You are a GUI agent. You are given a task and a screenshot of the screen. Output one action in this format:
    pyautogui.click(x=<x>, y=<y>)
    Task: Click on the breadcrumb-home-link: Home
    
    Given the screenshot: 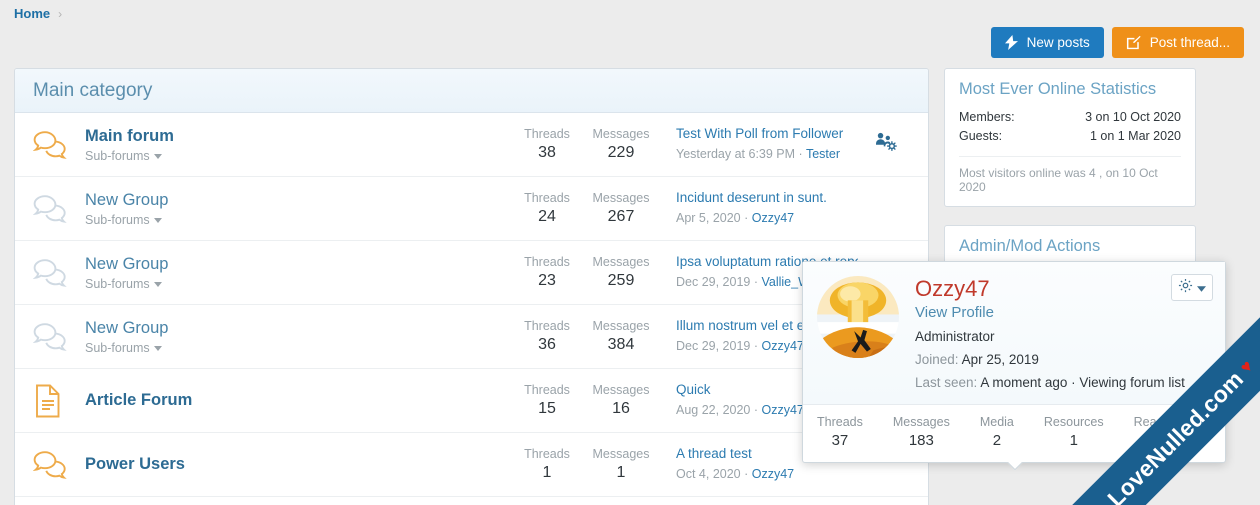 What is the action you would take?
    pyautogui.click(x=32, y=13)
    